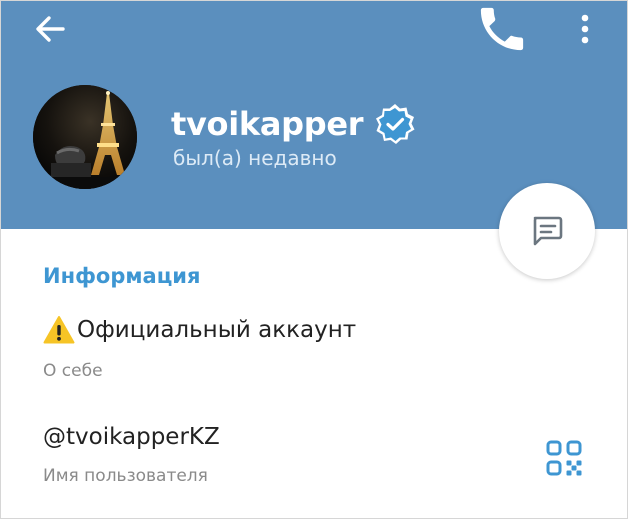 This screenshot has width=628, height=519. What do you see at coordinates (255, 158) in the screenshot?
I see `profile-status: был(а) недавно` at bounding box center [255, 158].